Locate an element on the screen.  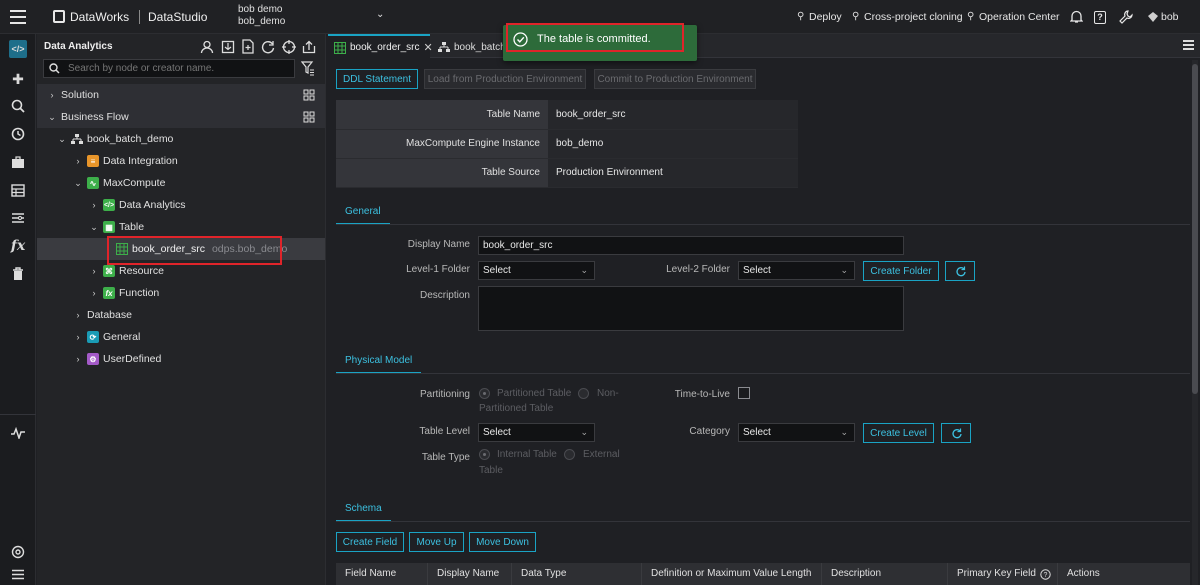
clock-icon is located at coordinates (18, 134).